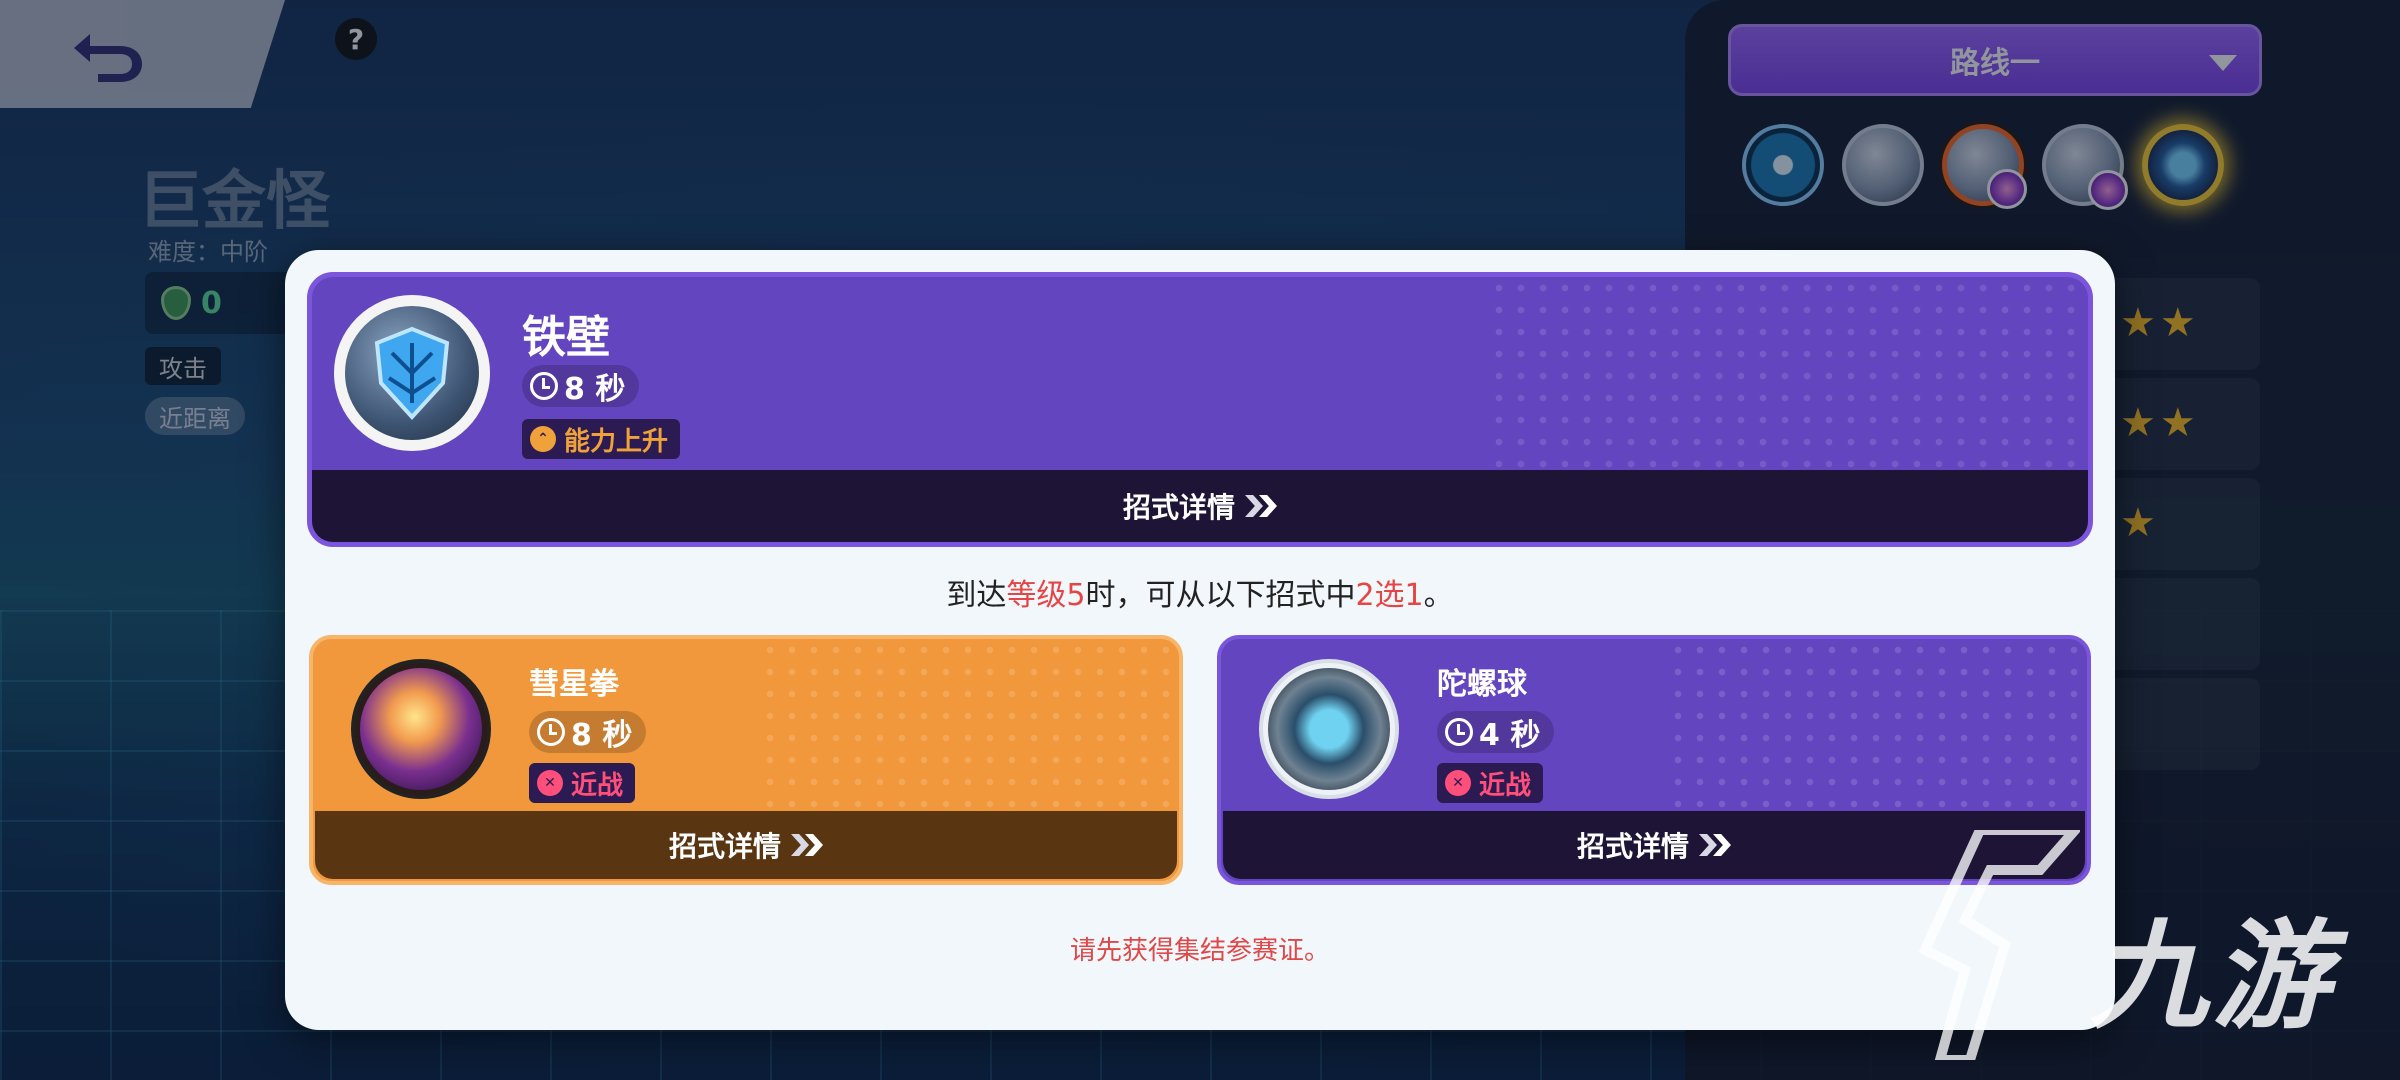 The height and width of the screenshot is (1080, 2400). Describe the element at coordinates (1510, 735) in the screenshot. I see `cooldown-value: 4 秒` at that location.